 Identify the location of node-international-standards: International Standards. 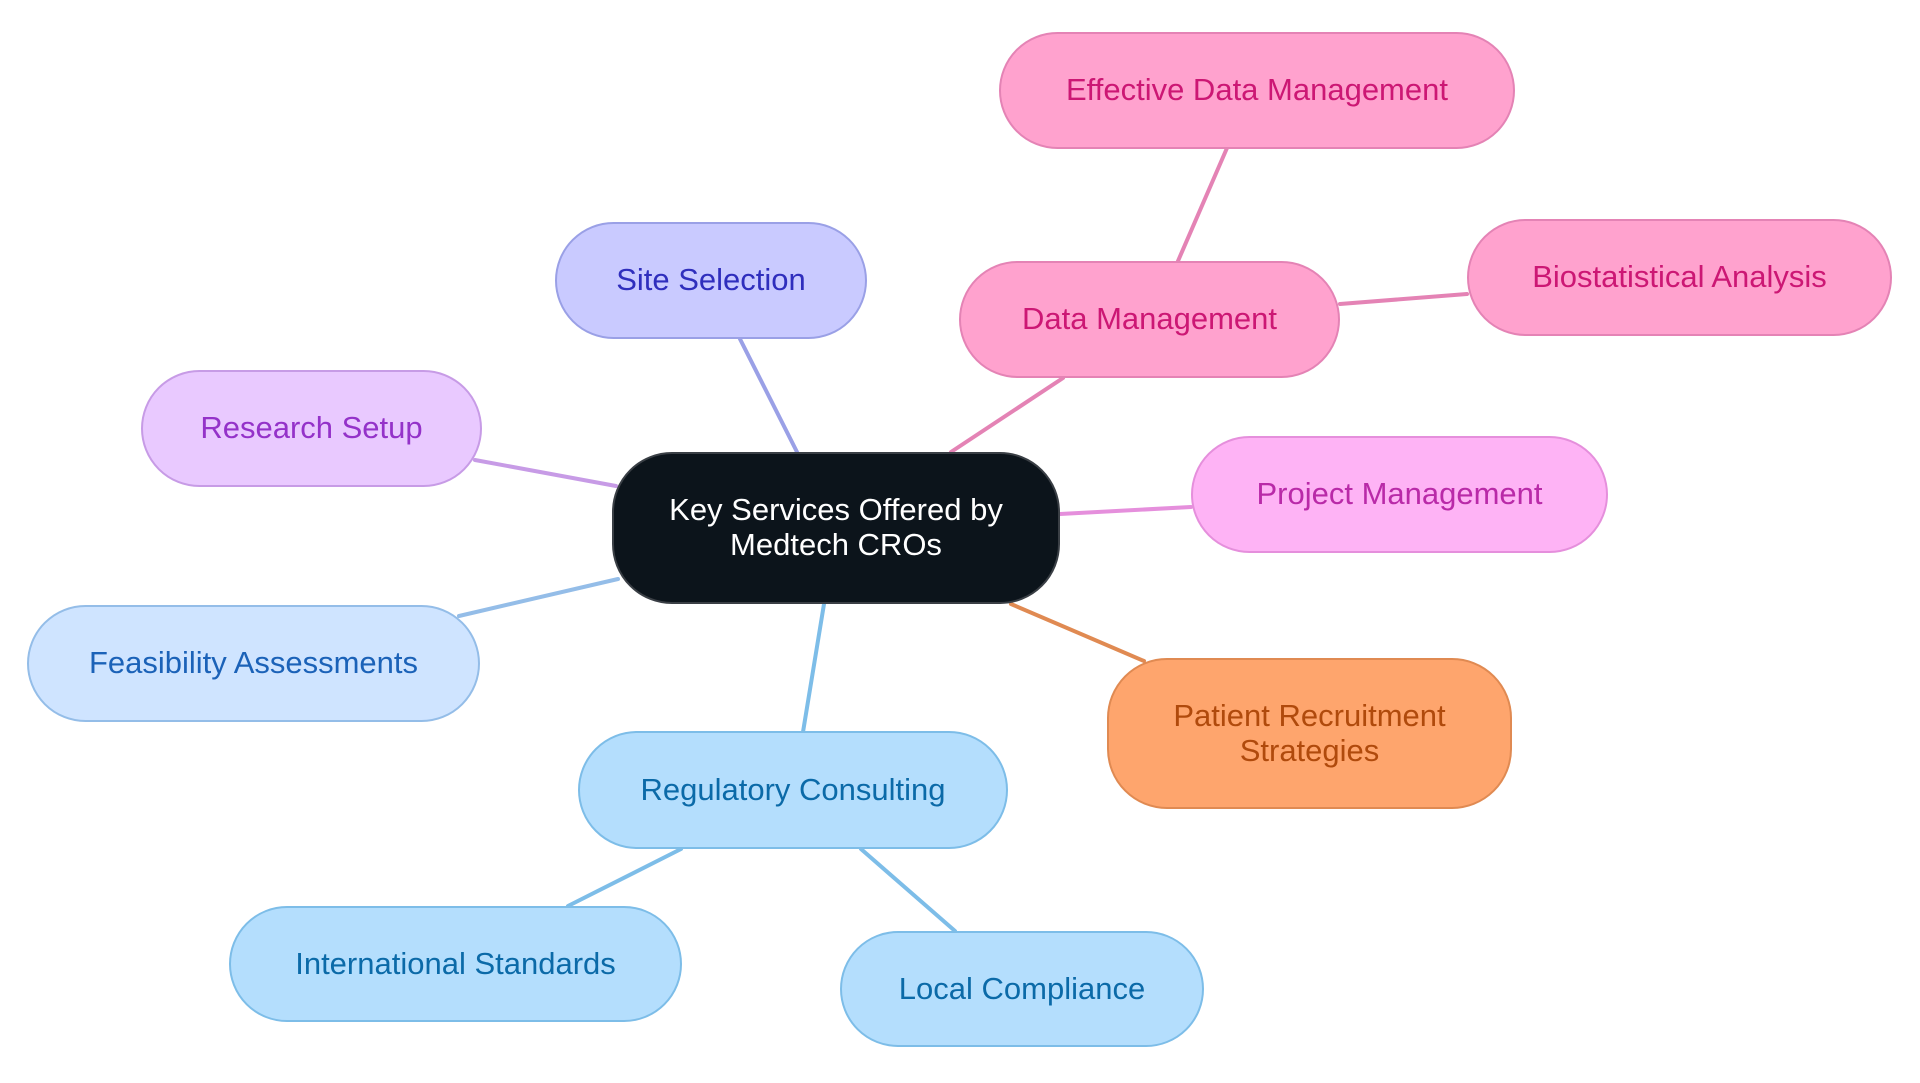
(455, 964).